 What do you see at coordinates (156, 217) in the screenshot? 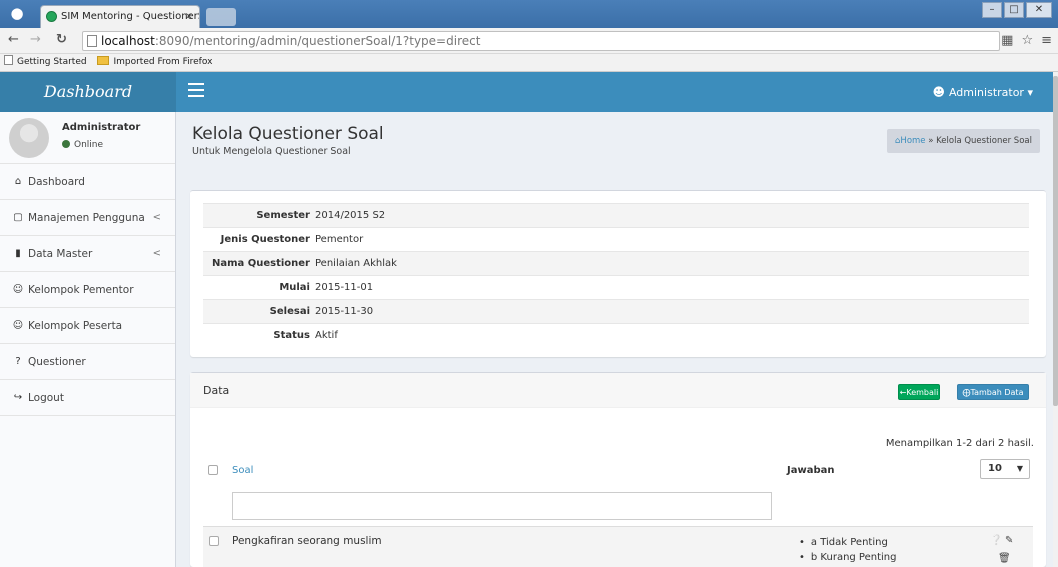
I see `chevron-left-icon: <` at bounding box center [156, 217].